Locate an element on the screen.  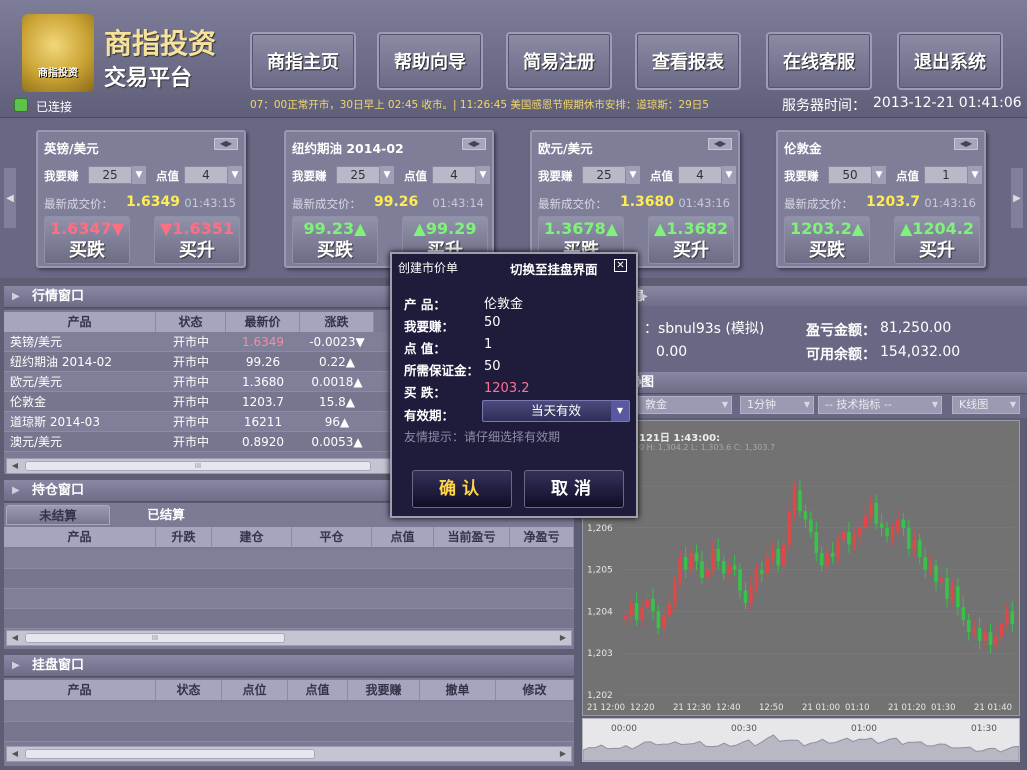
buy-down-button: 99.23▲ 买跌 is located at coordinates (335, 240).